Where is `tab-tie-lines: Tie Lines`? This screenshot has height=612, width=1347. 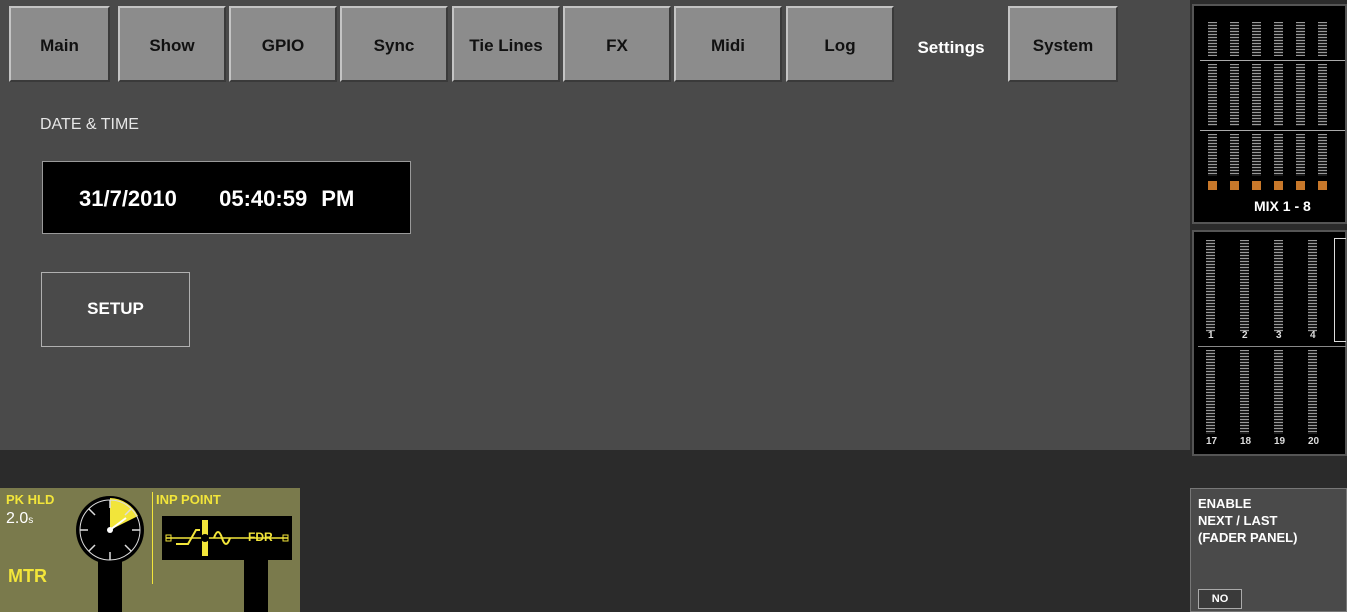
tab-tie-lines: Tie Lines is located at coordinates (506, 44).